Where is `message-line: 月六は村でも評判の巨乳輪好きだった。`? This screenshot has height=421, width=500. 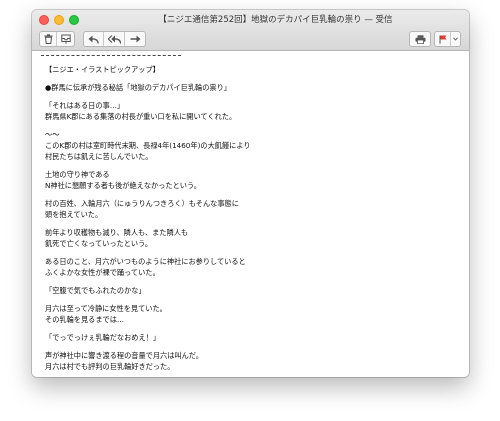 message-line: 月六は村でも評判の巨乳輪好きだった。 is located at coordinates (110, 366).